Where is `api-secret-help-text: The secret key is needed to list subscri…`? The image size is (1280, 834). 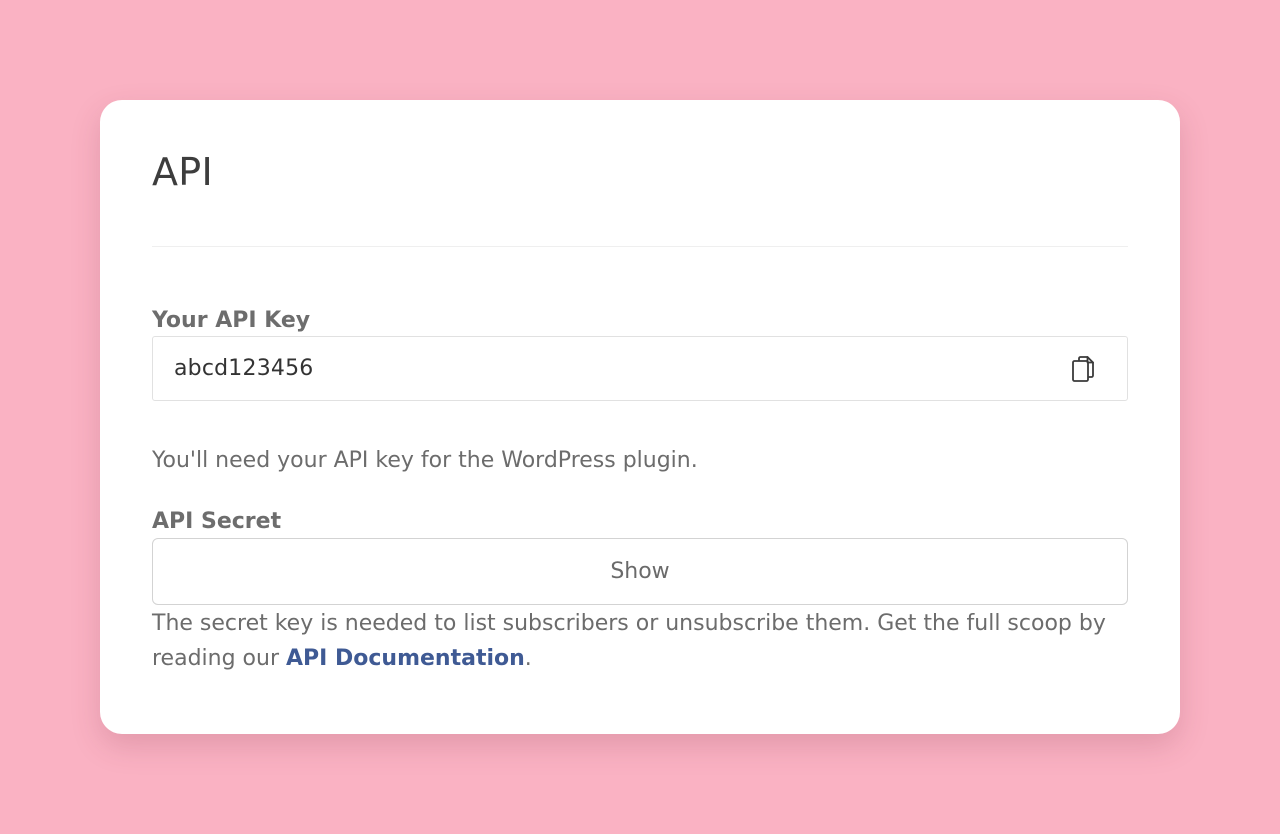 api-secret-help-text: The secret key is needed to list subscri… is located at coordinates (647, 641).